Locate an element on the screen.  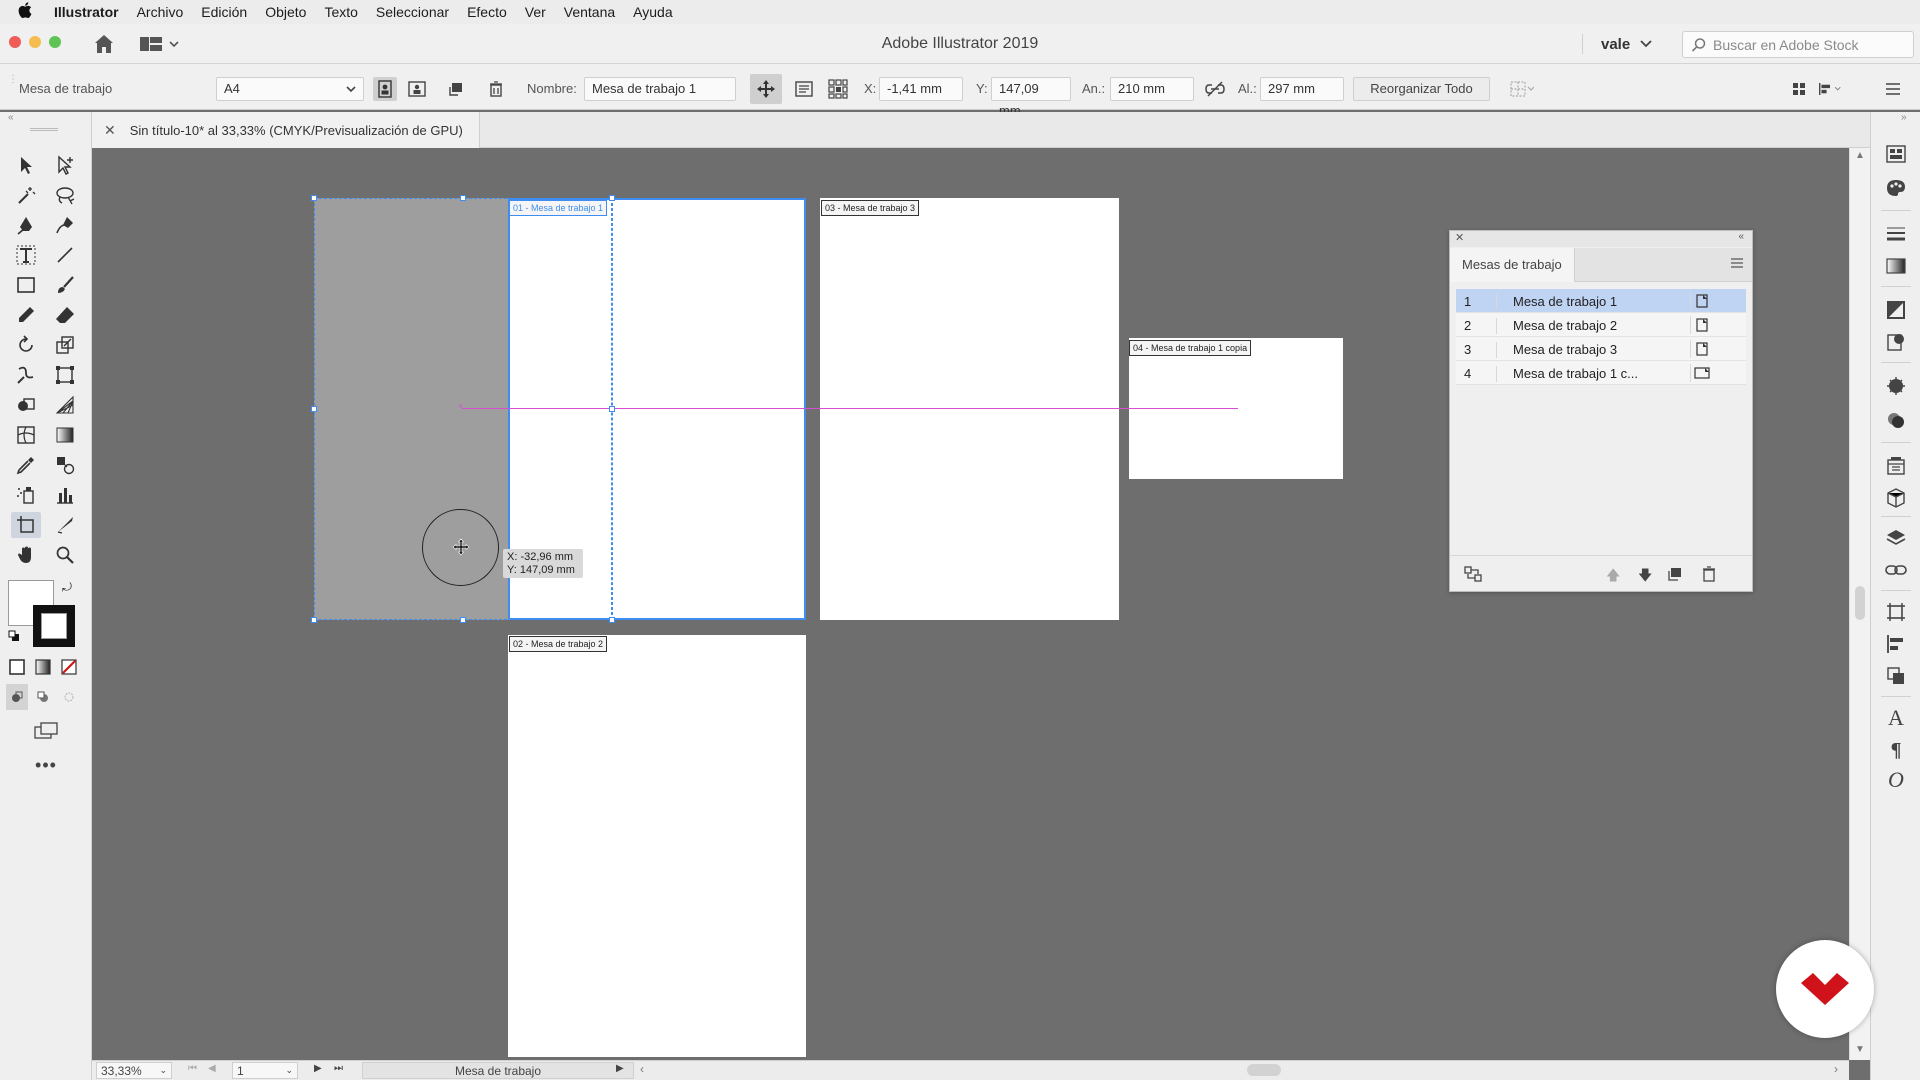
character-panel-icon: A is located at coordinates (1896, 717).